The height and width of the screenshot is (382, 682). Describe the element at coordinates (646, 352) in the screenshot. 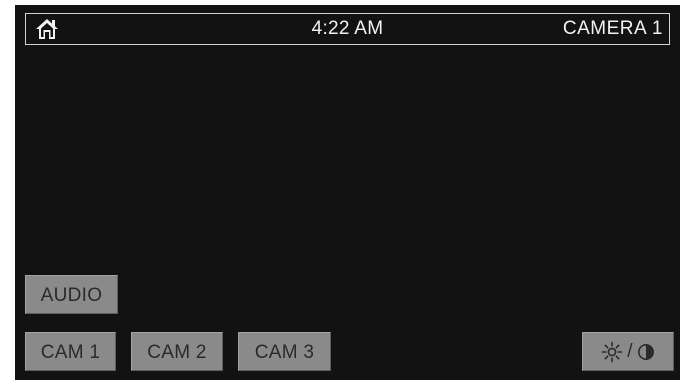

I see `contrast-icon` at that location.